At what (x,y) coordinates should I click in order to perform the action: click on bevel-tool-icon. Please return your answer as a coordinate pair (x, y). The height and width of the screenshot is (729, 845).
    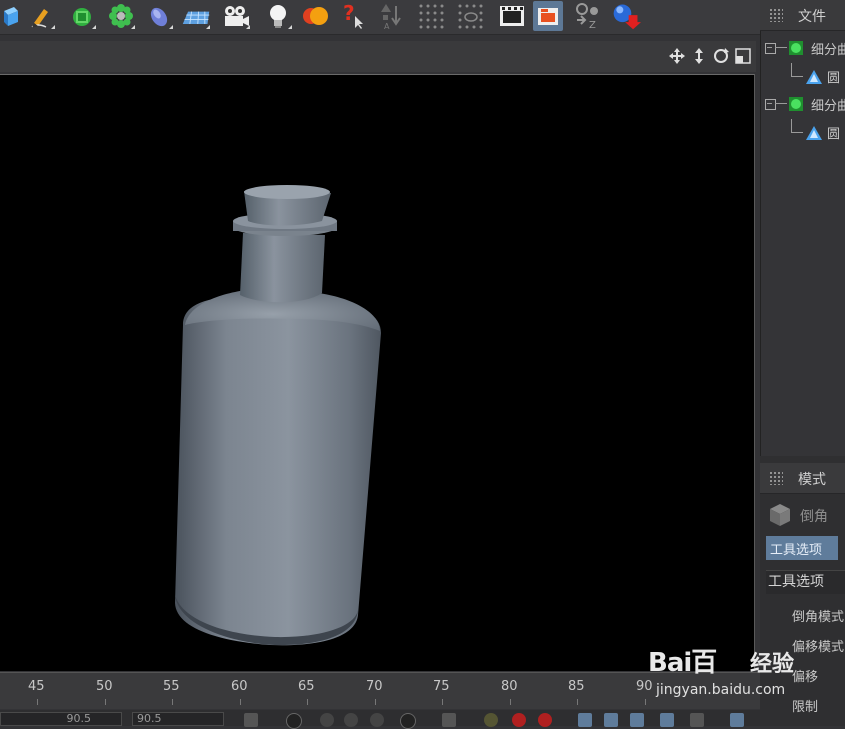
    Looking at the image, I should click on (780, 515).